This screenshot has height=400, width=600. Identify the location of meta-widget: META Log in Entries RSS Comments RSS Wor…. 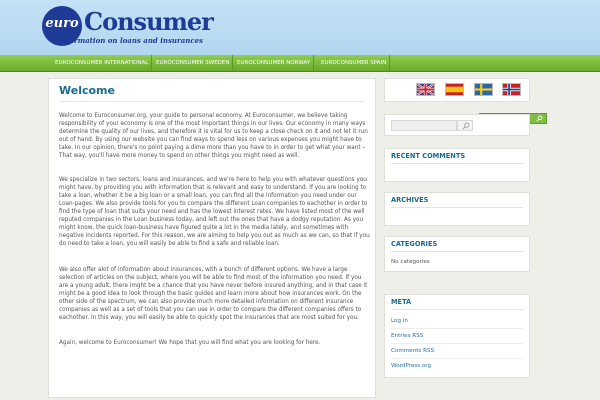
(457, 336).